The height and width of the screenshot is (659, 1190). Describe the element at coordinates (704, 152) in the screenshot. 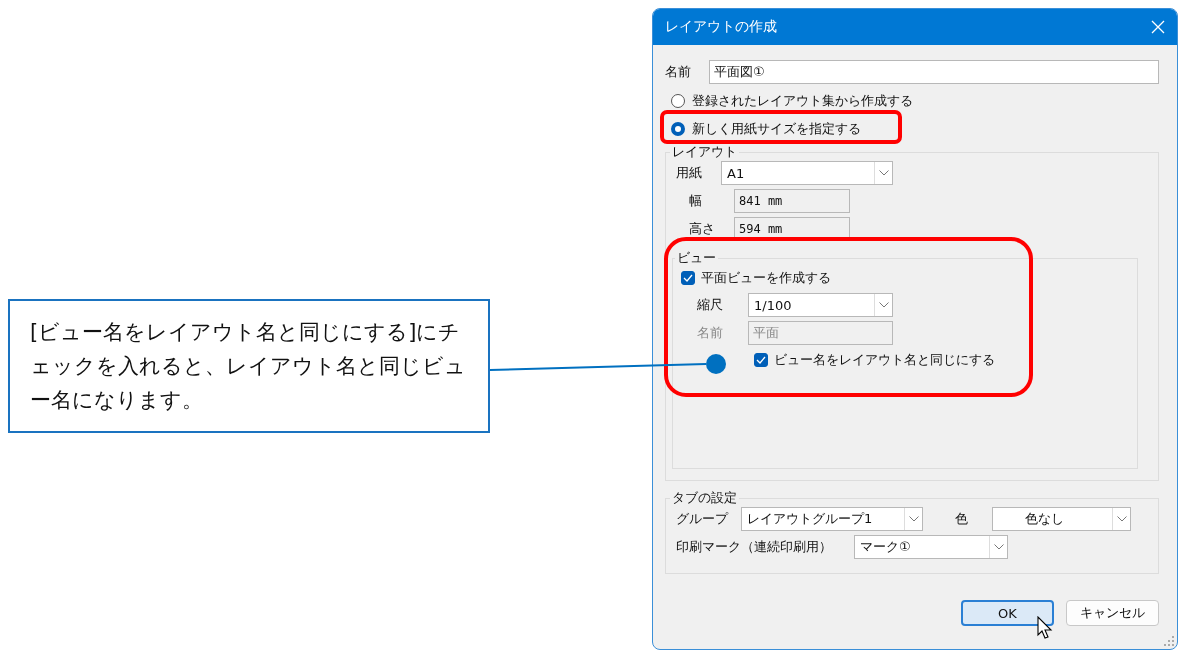

I see `group-title: レイアウト` at that location.